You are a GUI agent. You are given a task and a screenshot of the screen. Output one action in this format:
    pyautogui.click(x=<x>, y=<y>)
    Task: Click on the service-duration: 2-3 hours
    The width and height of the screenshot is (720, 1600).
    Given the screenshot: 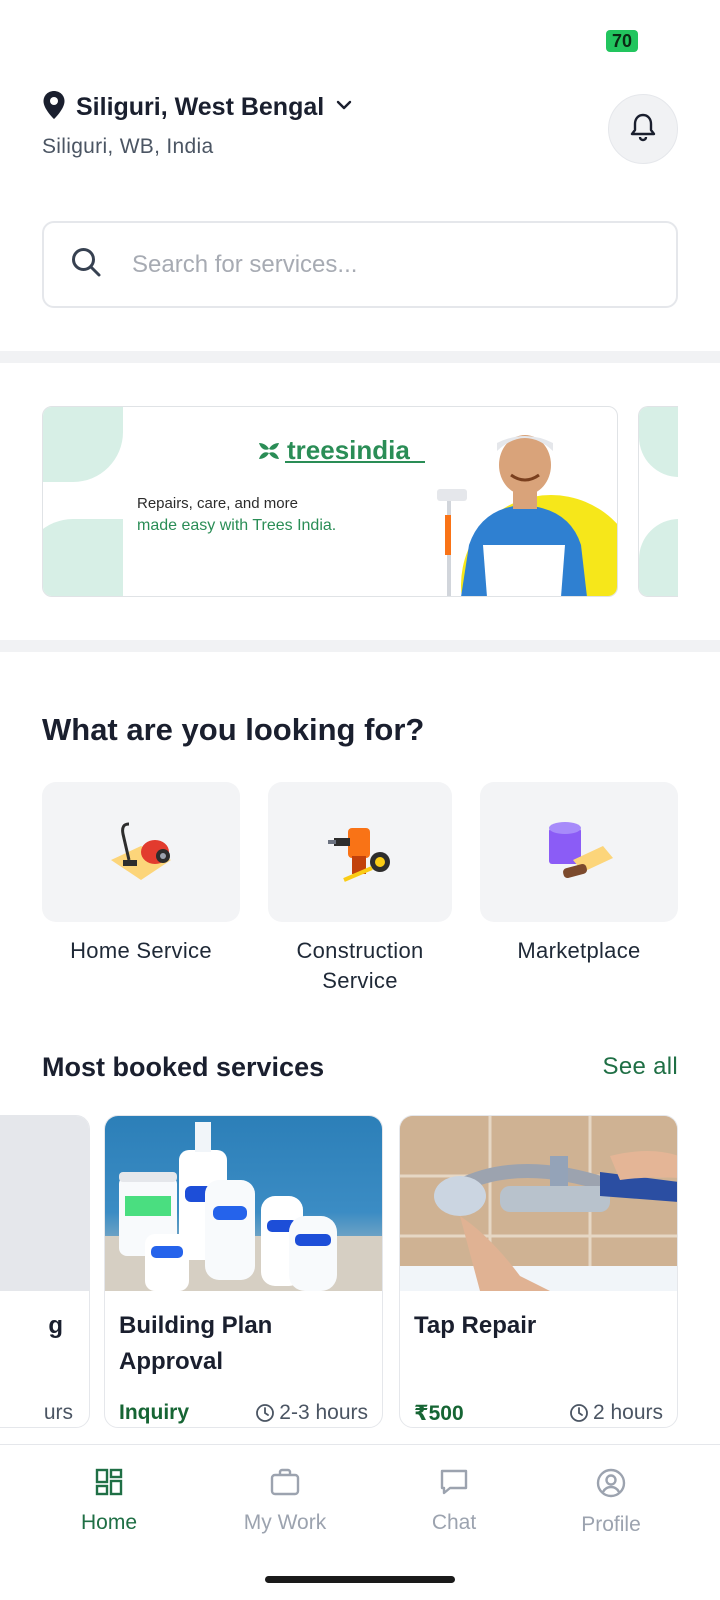 What is the action you would take?
    pyautogui.click(x=311, y=1413)
    